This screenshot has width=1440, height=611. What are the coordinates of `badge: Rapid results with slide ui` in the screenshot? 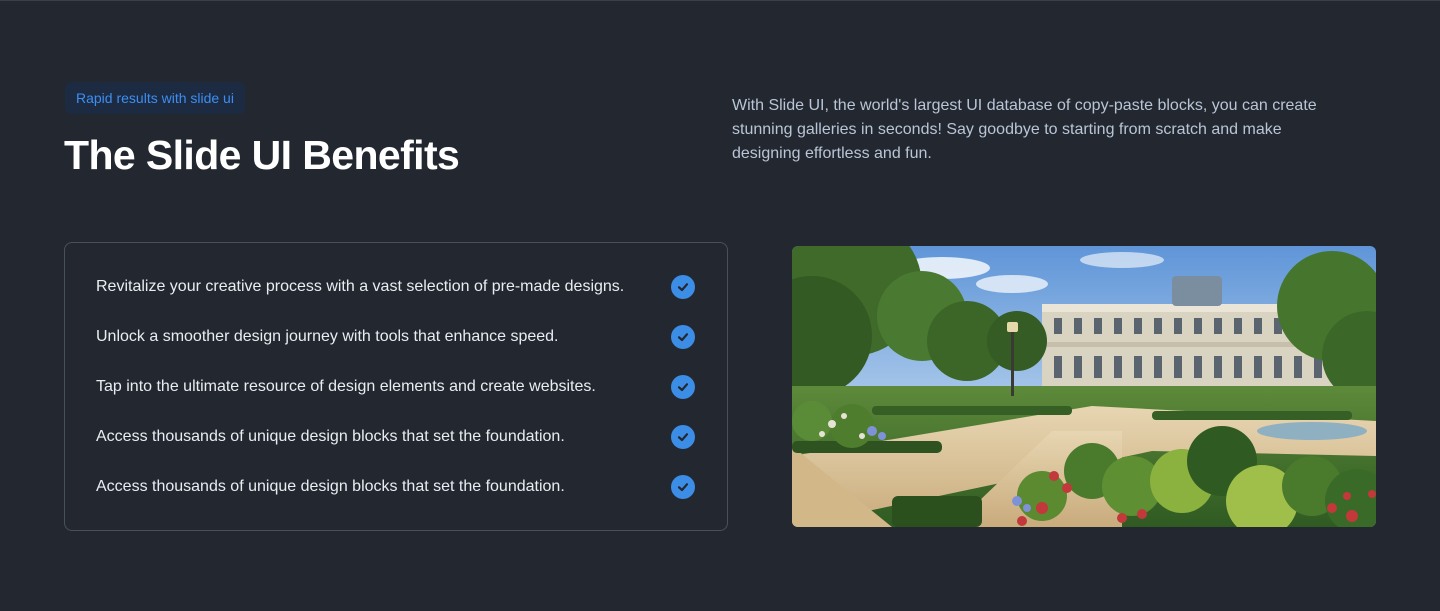 It's located at (155, 98).